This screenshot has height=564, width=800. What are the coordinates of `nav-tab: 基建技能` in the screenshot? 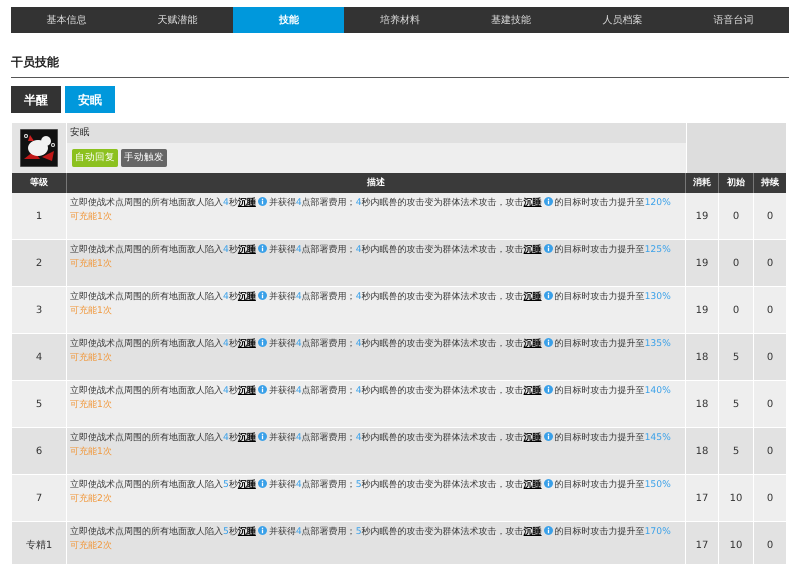 It's located at (511, 20).